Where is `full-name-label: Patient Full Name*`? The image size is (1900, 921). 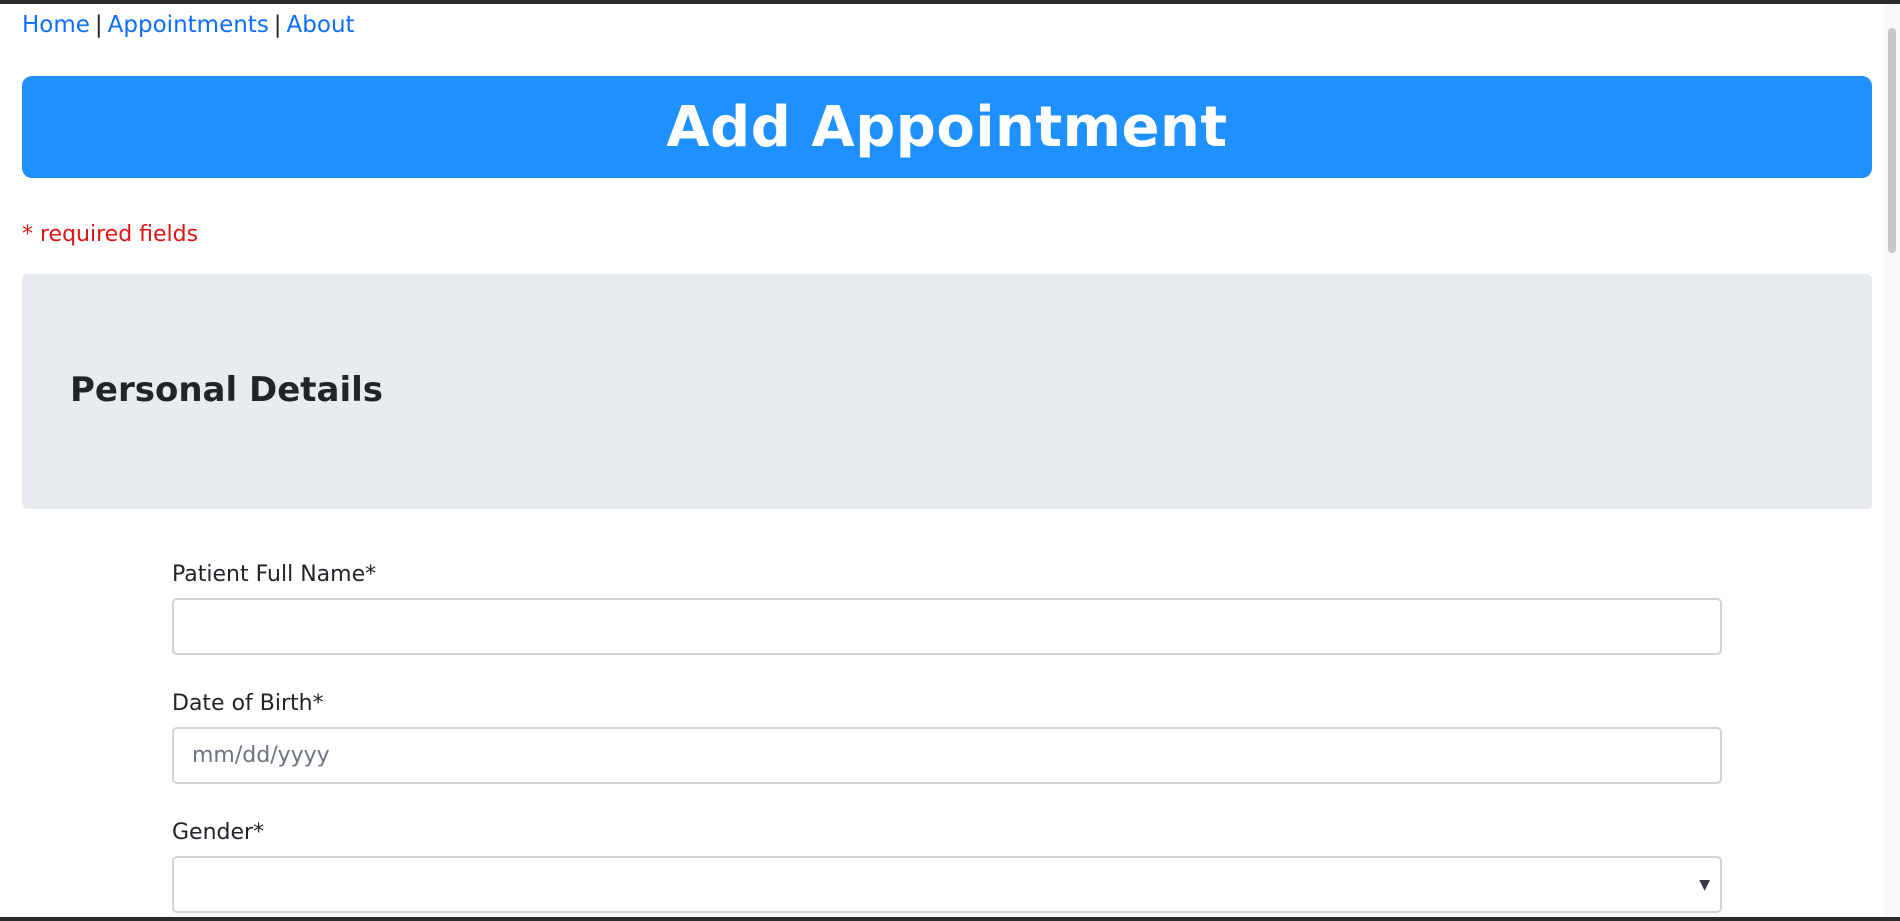
full-name-label: Patient Full Name* is located at coordinates (274, 574).